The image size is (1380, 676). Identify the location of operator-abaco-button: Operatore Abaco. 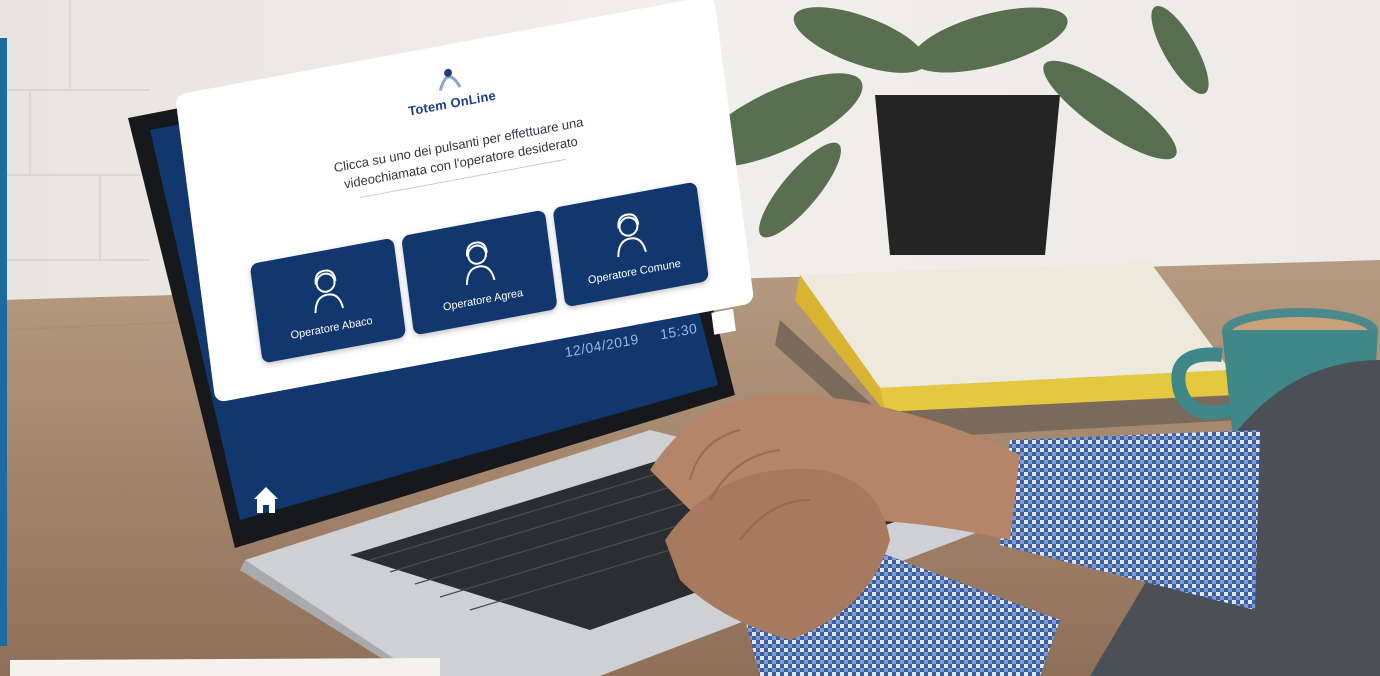
(328, 300).